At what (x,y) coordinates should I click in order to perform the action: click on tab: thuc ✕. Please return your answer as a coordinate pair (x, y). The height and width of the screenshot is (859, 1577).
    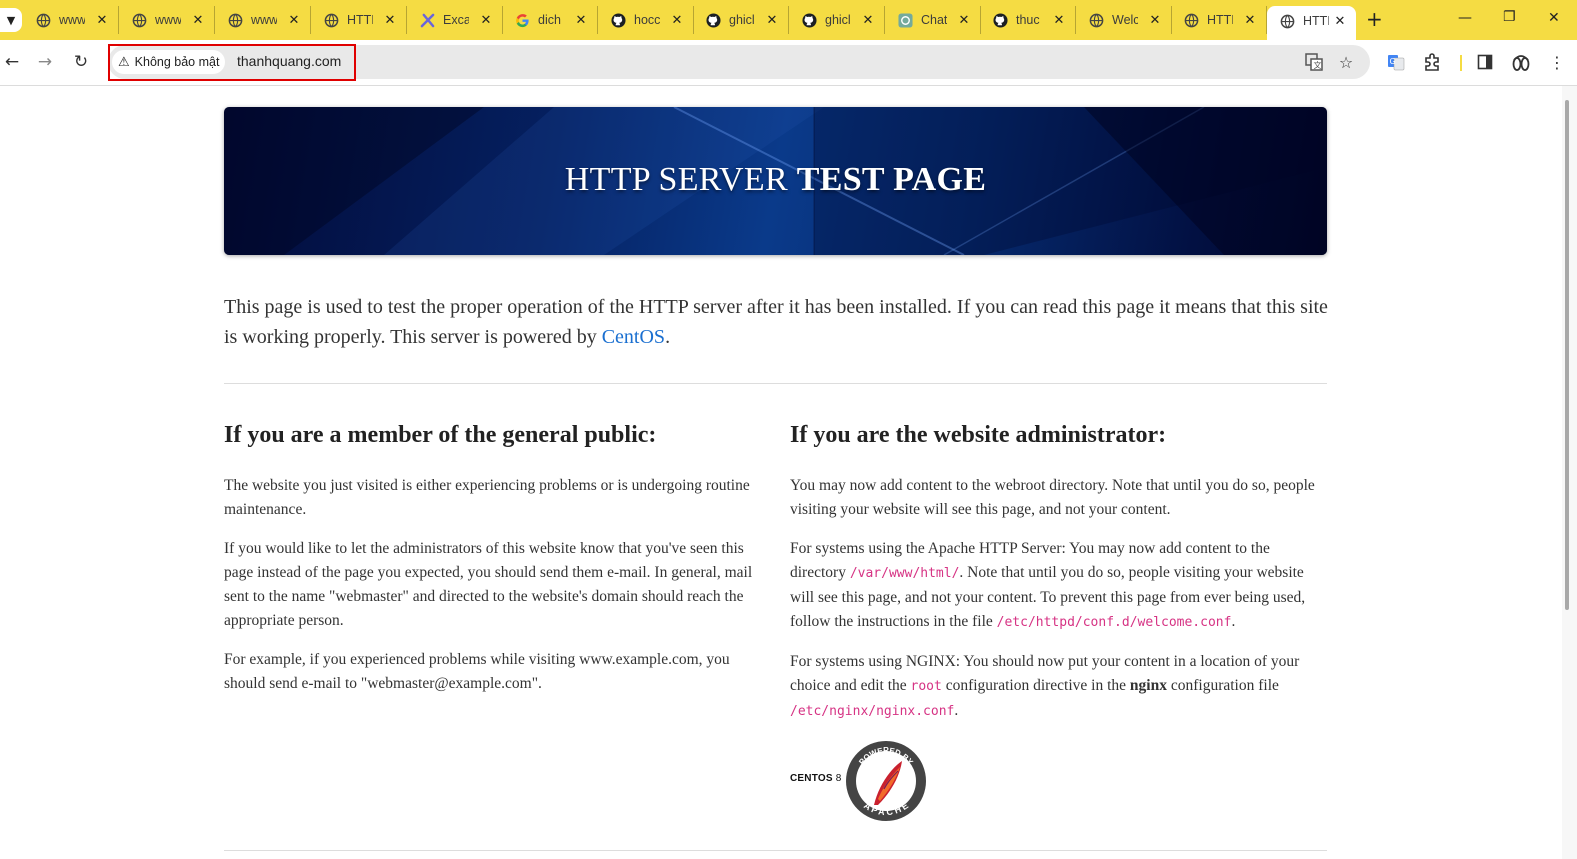
    Looking at the image, I should click on (1028, 20).